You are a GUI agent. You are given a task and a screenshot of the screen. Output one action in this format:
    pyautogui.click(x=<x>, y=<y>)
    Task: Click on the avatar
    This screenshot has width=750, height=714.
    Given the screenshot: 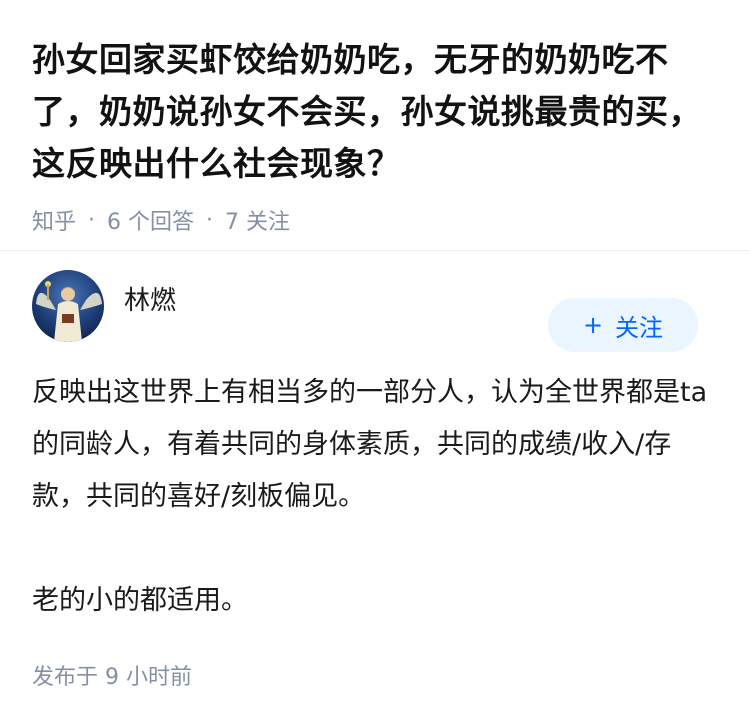 What is the action you would take?
    pyautogui.click(x=68, y=306)
    